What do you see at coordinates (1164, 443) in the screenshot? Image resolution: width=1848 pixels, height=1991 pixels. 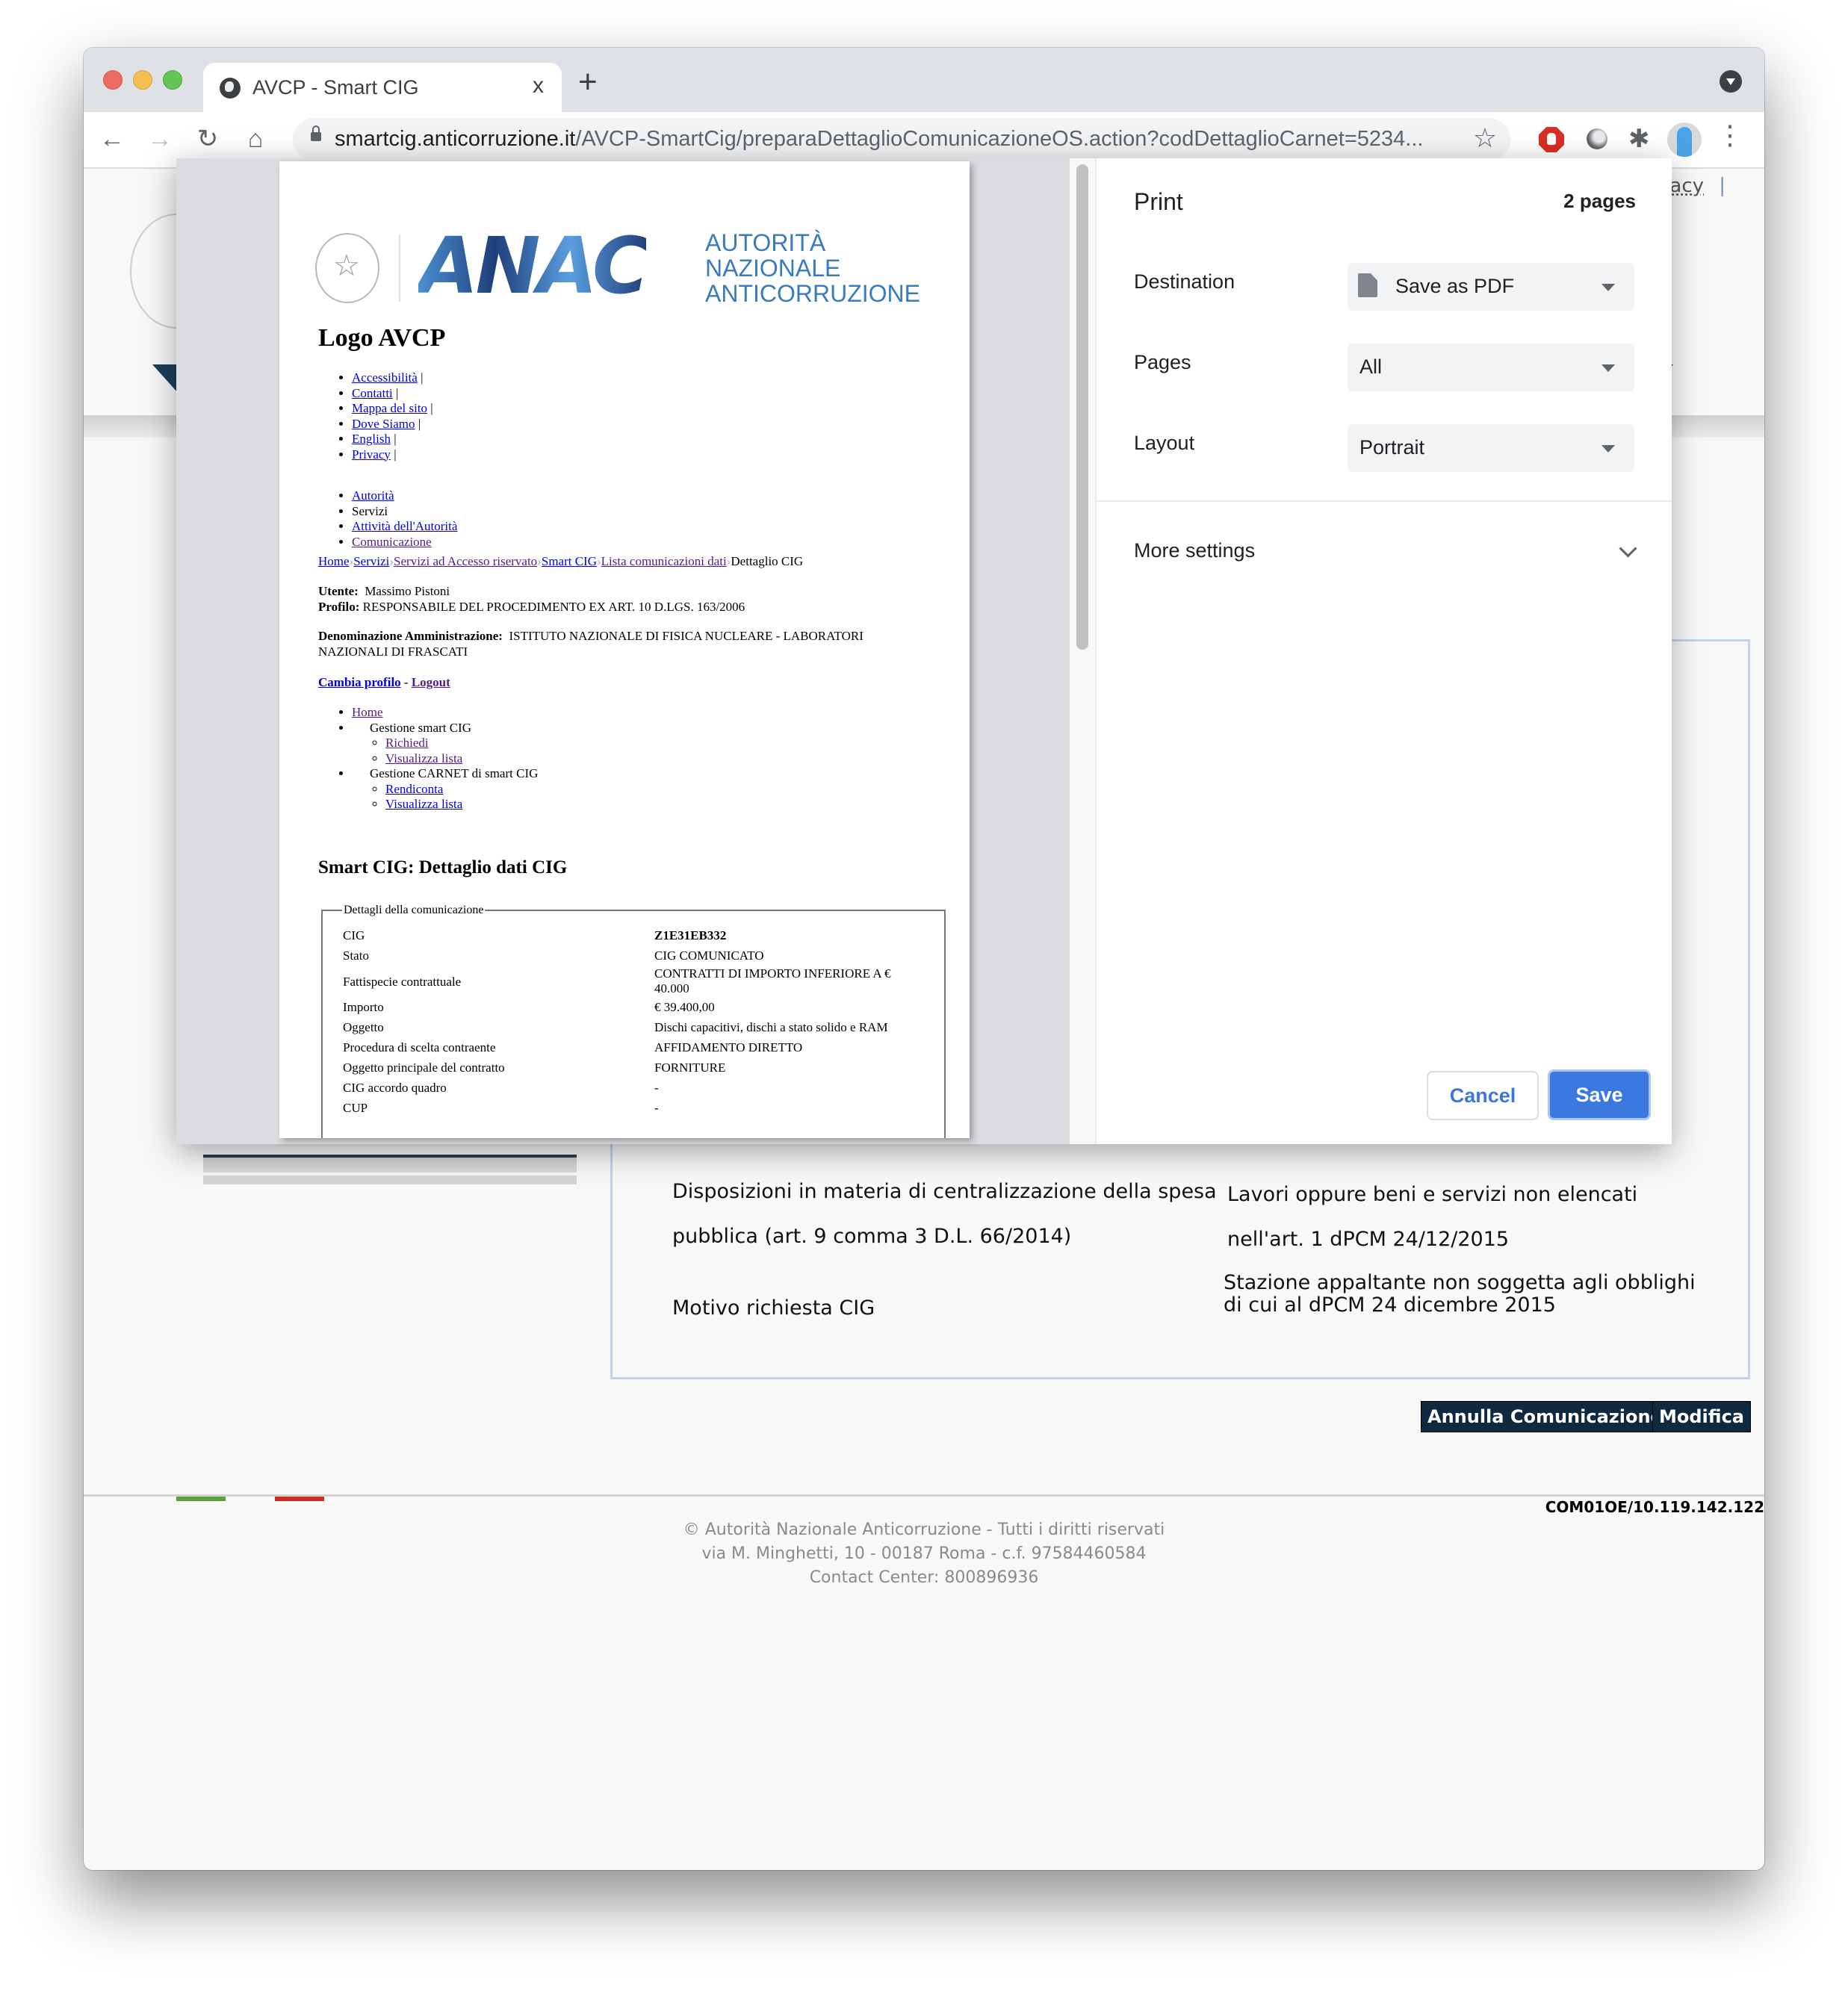 I see `layout-label: Layout` at bounding box center [1164, 443].